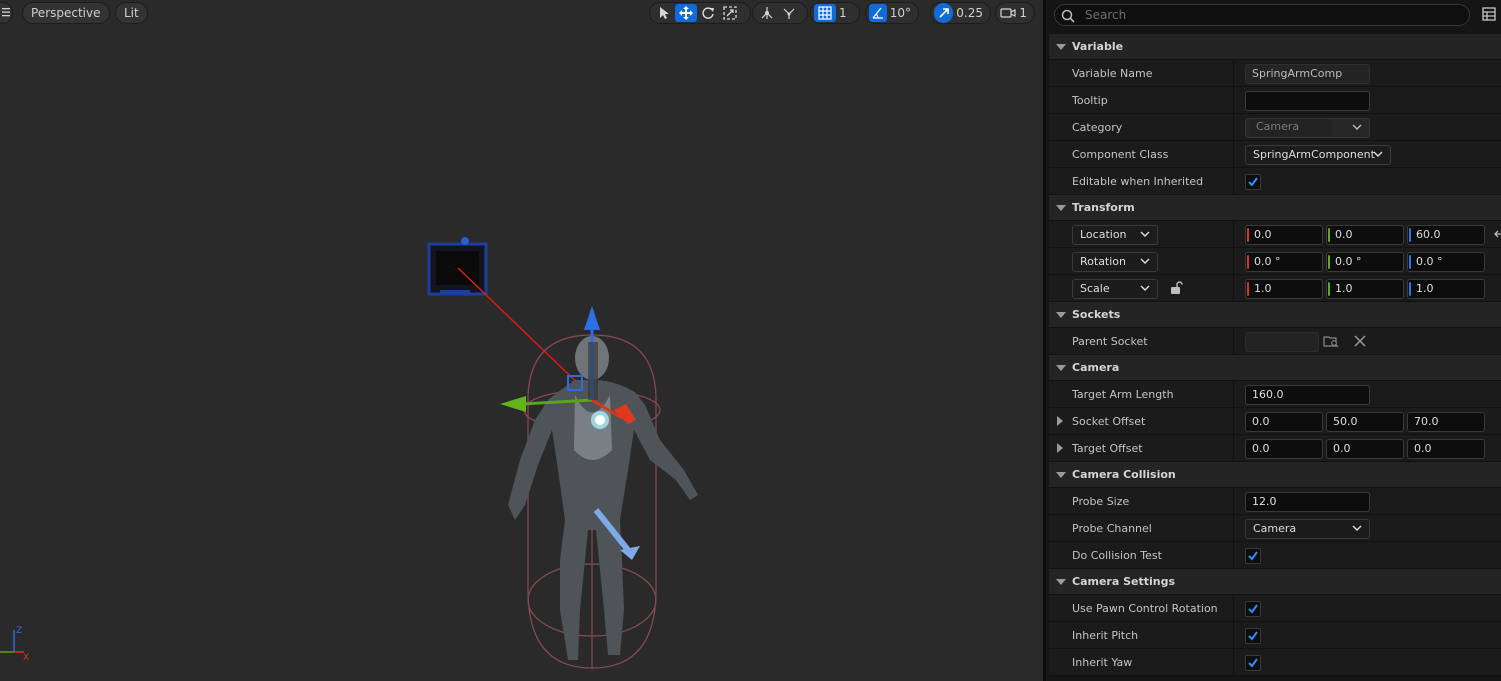  Describe the element at coordinates (1365, 422) in the screenshot. I see `socket-offset-y-field: 50.0` at that location.